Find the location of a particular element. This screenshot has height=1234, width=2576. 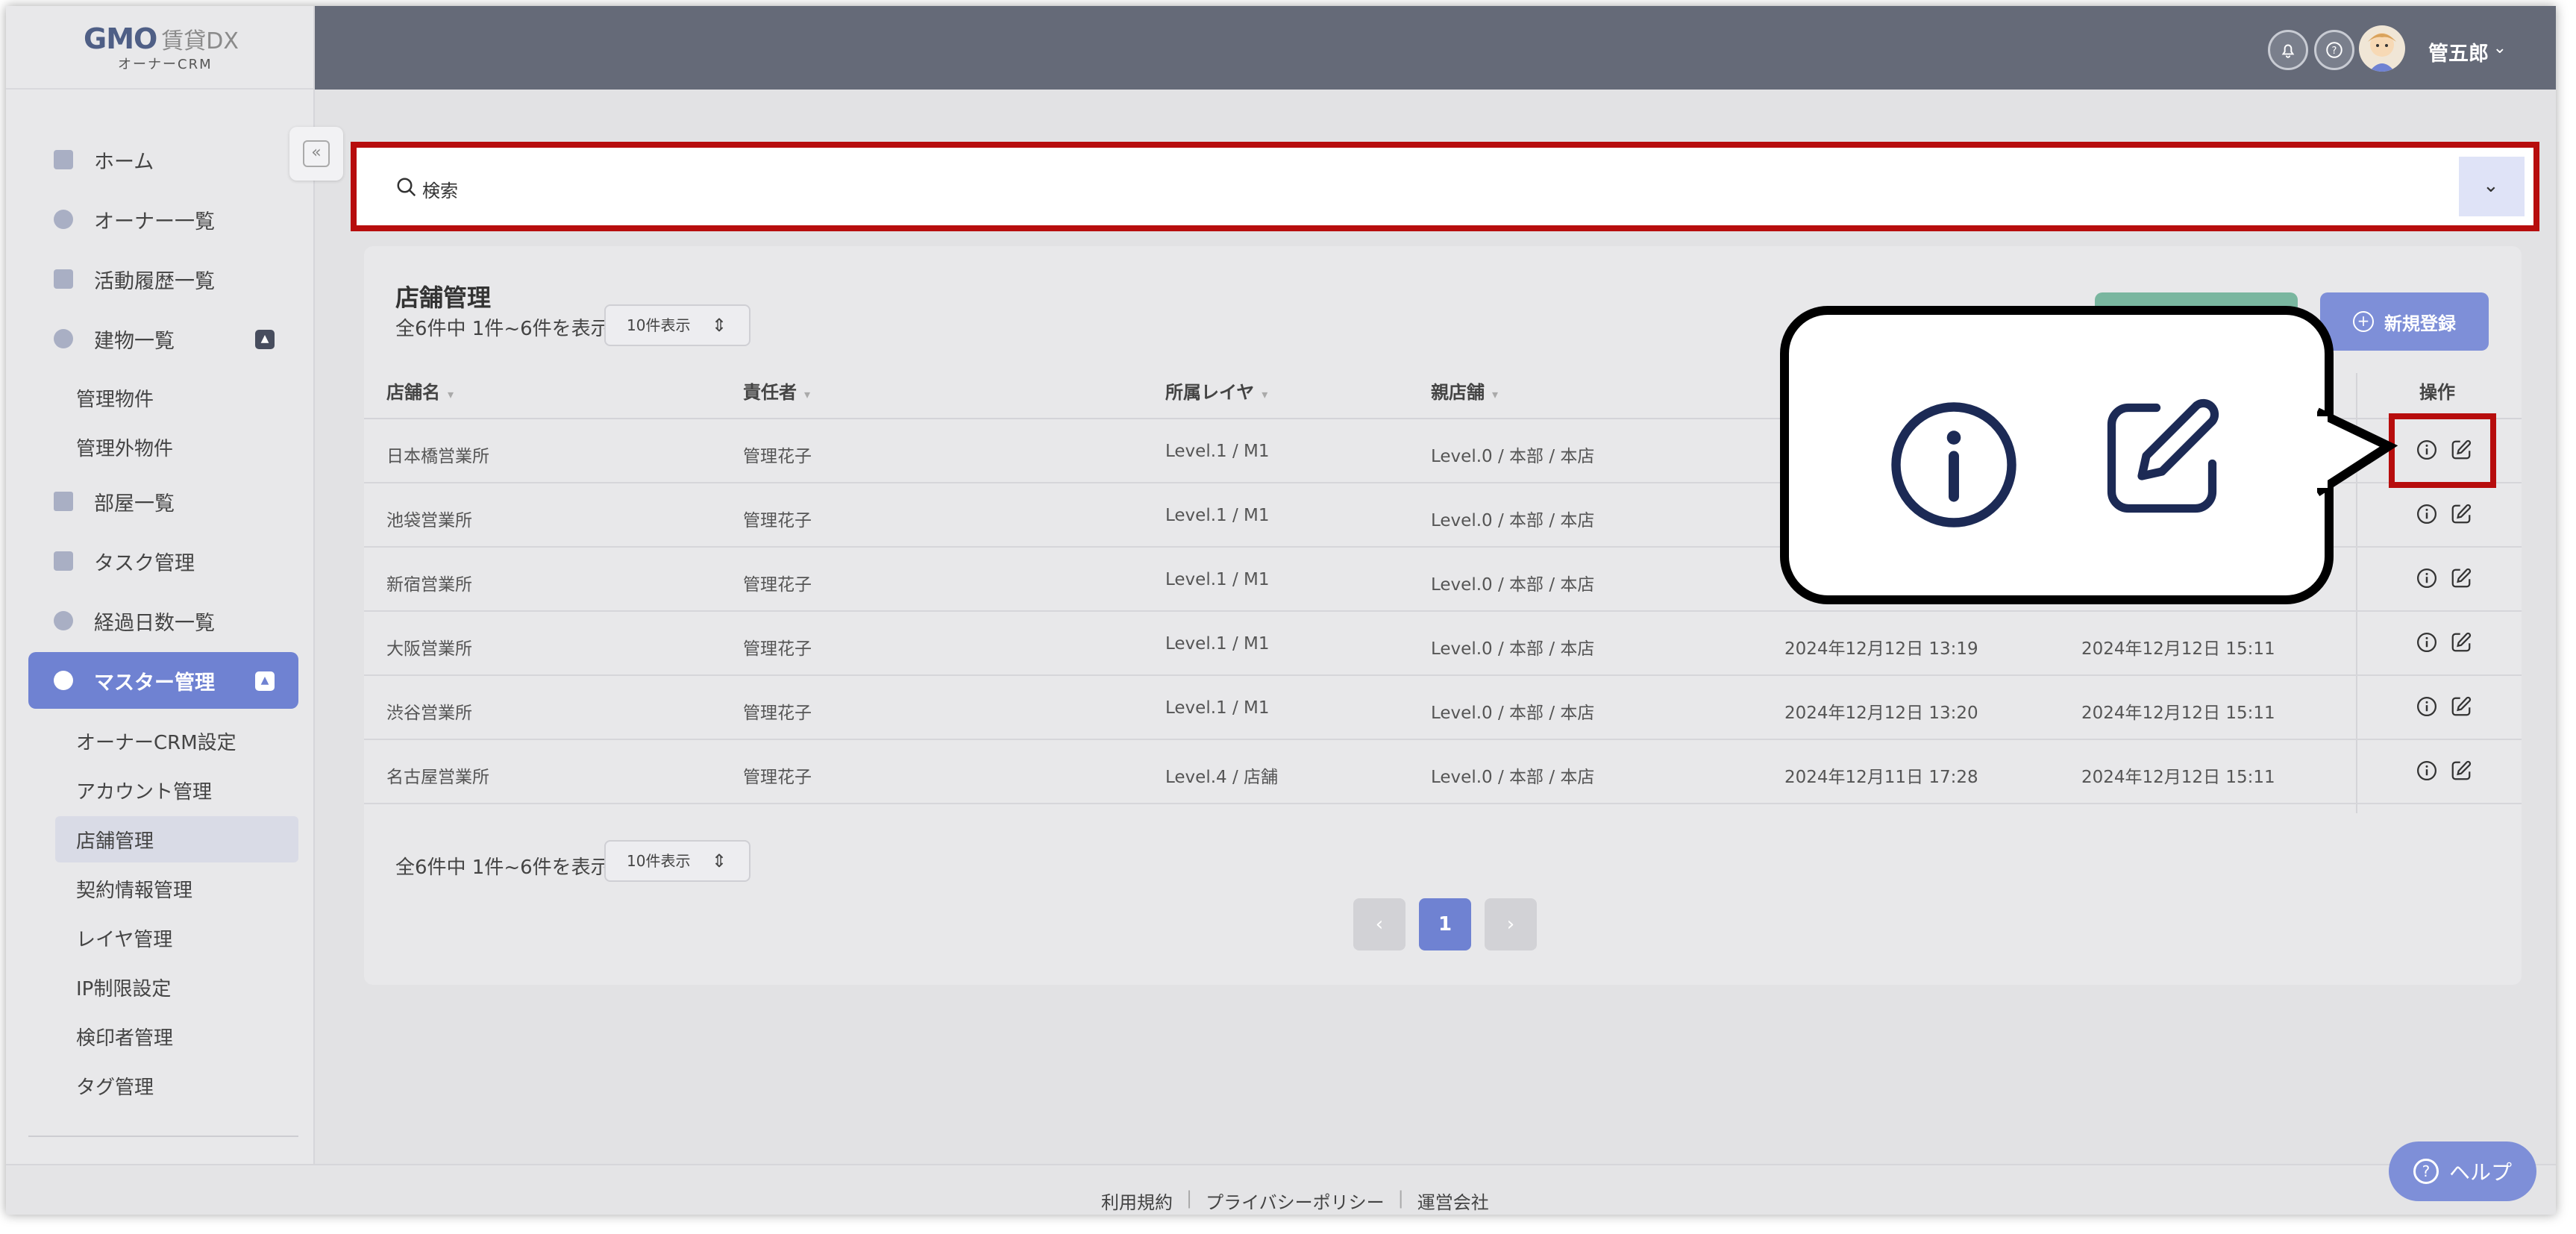

gear-icon is located at coordinates (64, 681).